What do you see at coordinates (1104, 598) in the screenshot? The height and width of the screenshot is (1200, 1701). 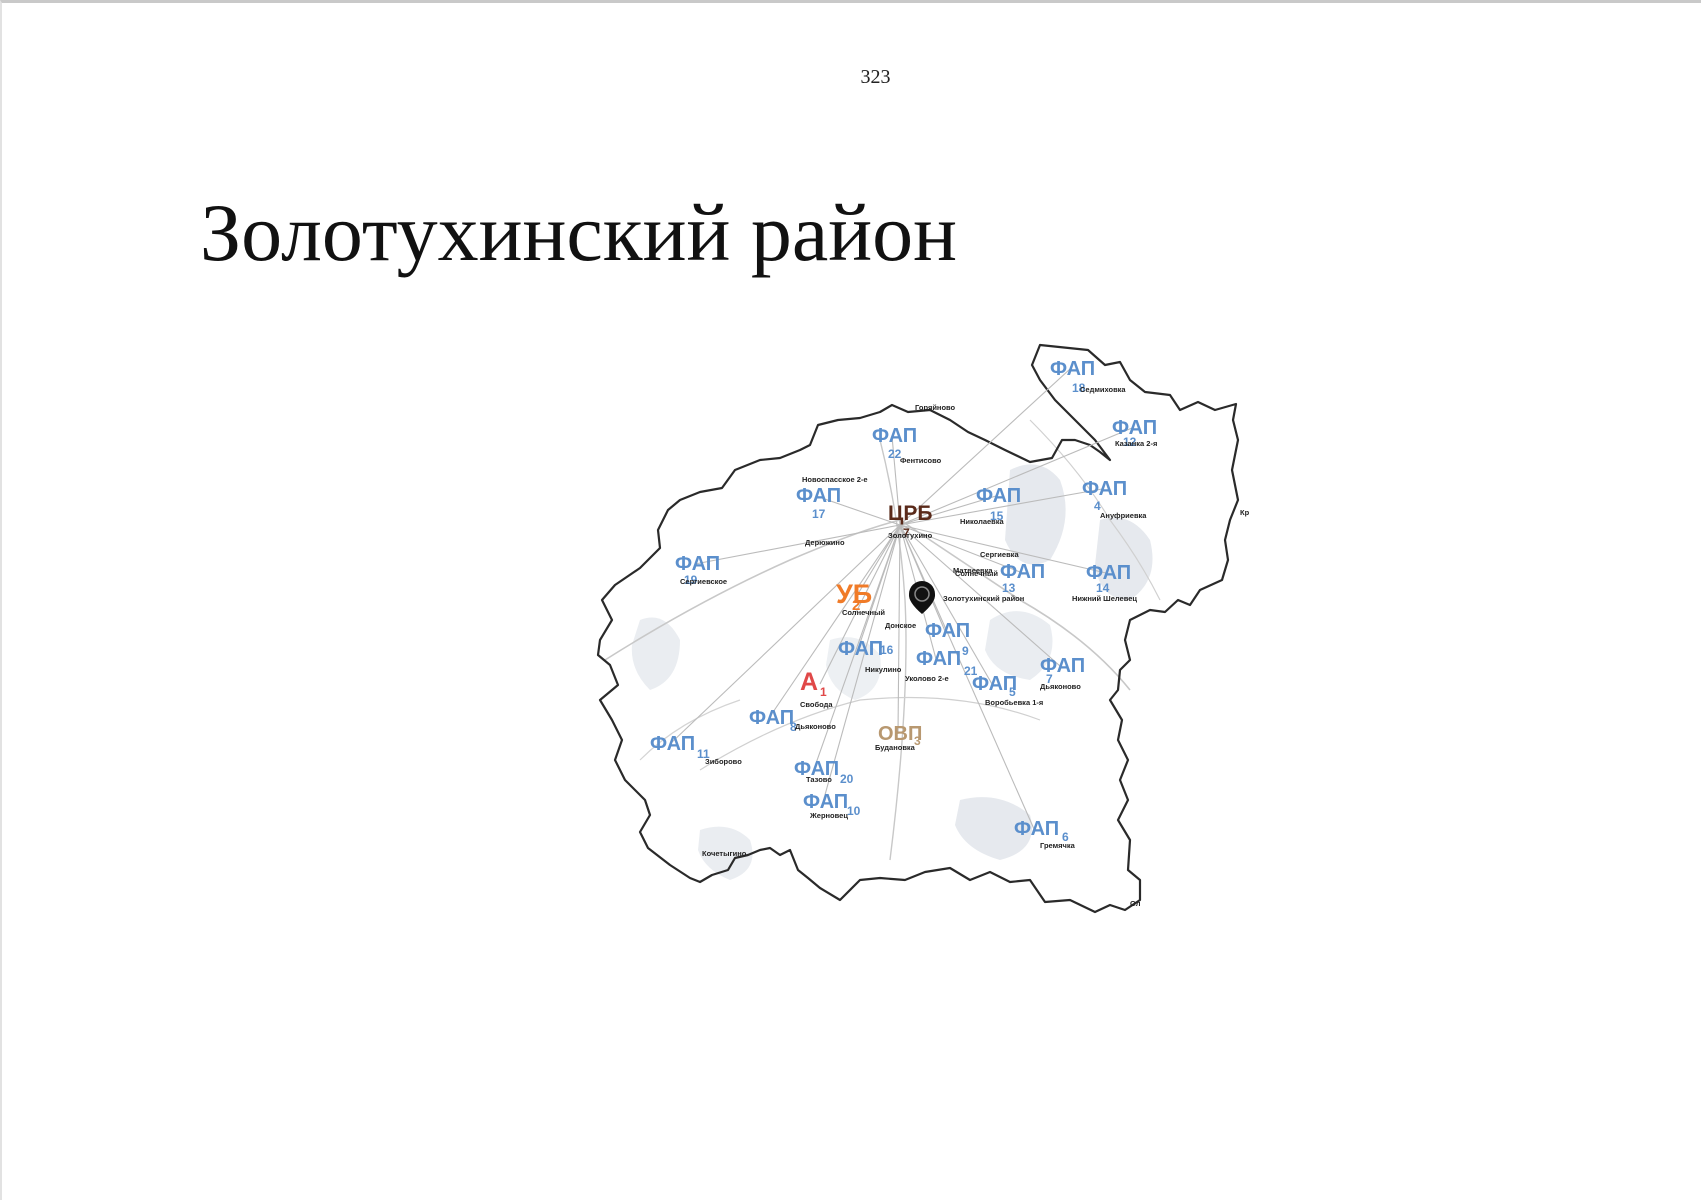 I see `village-label: Нижний Шелевец` at bounding box center [1104, 598].